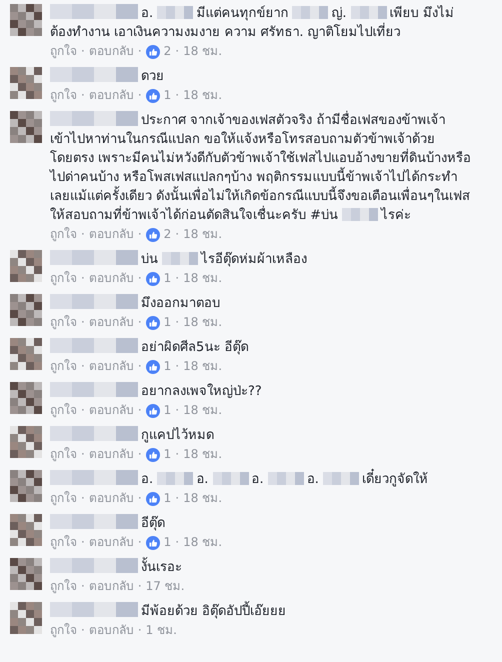  What do you see at coordinates (261, 435) in the screenshot?
I see `comment-text: กูแคปไว้หมด` at bounding box center [261, 435].